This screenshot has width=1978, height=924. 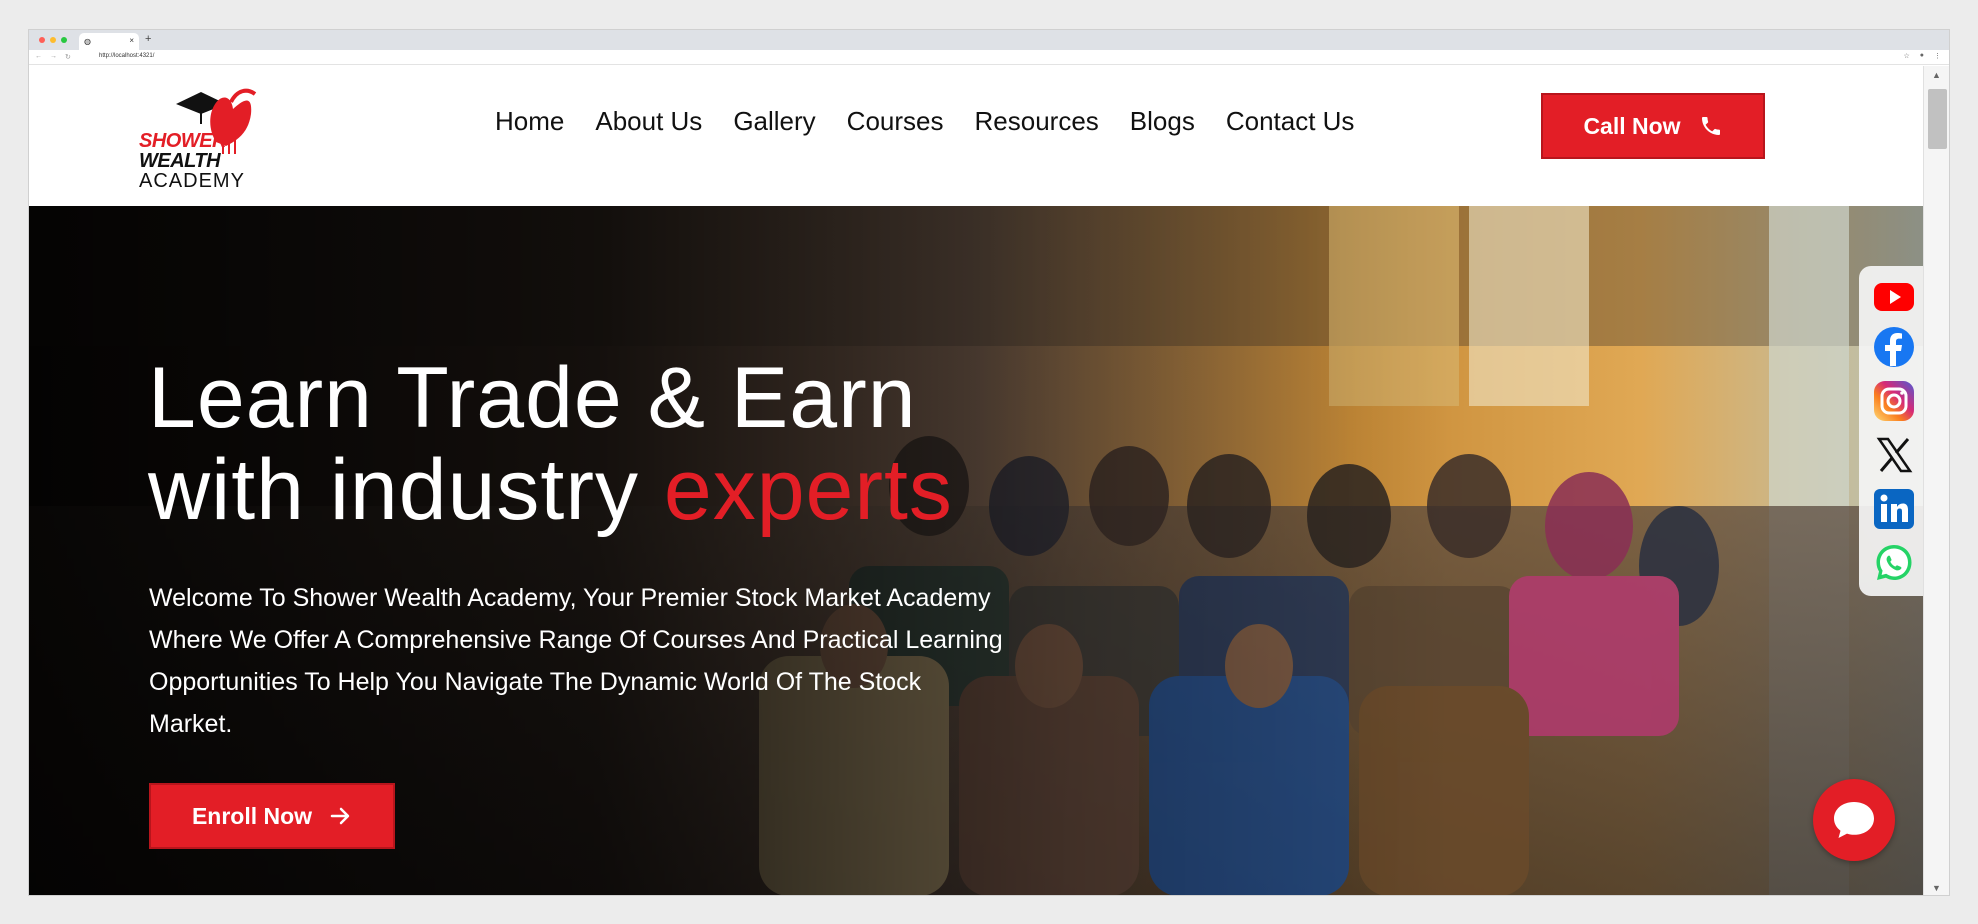 I want to click on hero-title-line2: with industry, so click(x=406, y=490).